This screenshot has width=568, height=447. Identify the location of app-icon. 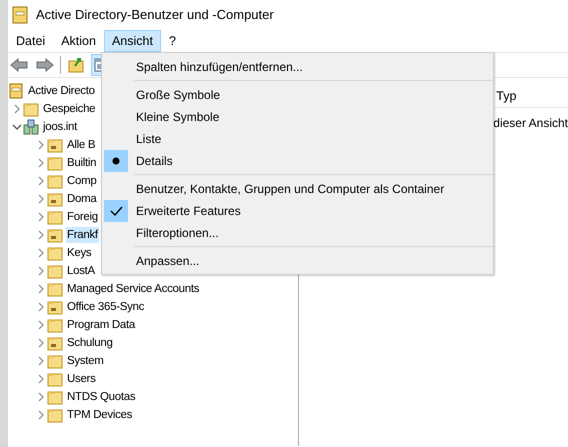
(20, 15).